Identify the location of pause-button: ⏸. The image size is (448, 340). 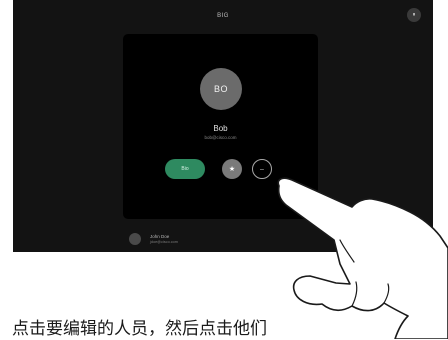
(414, 15).